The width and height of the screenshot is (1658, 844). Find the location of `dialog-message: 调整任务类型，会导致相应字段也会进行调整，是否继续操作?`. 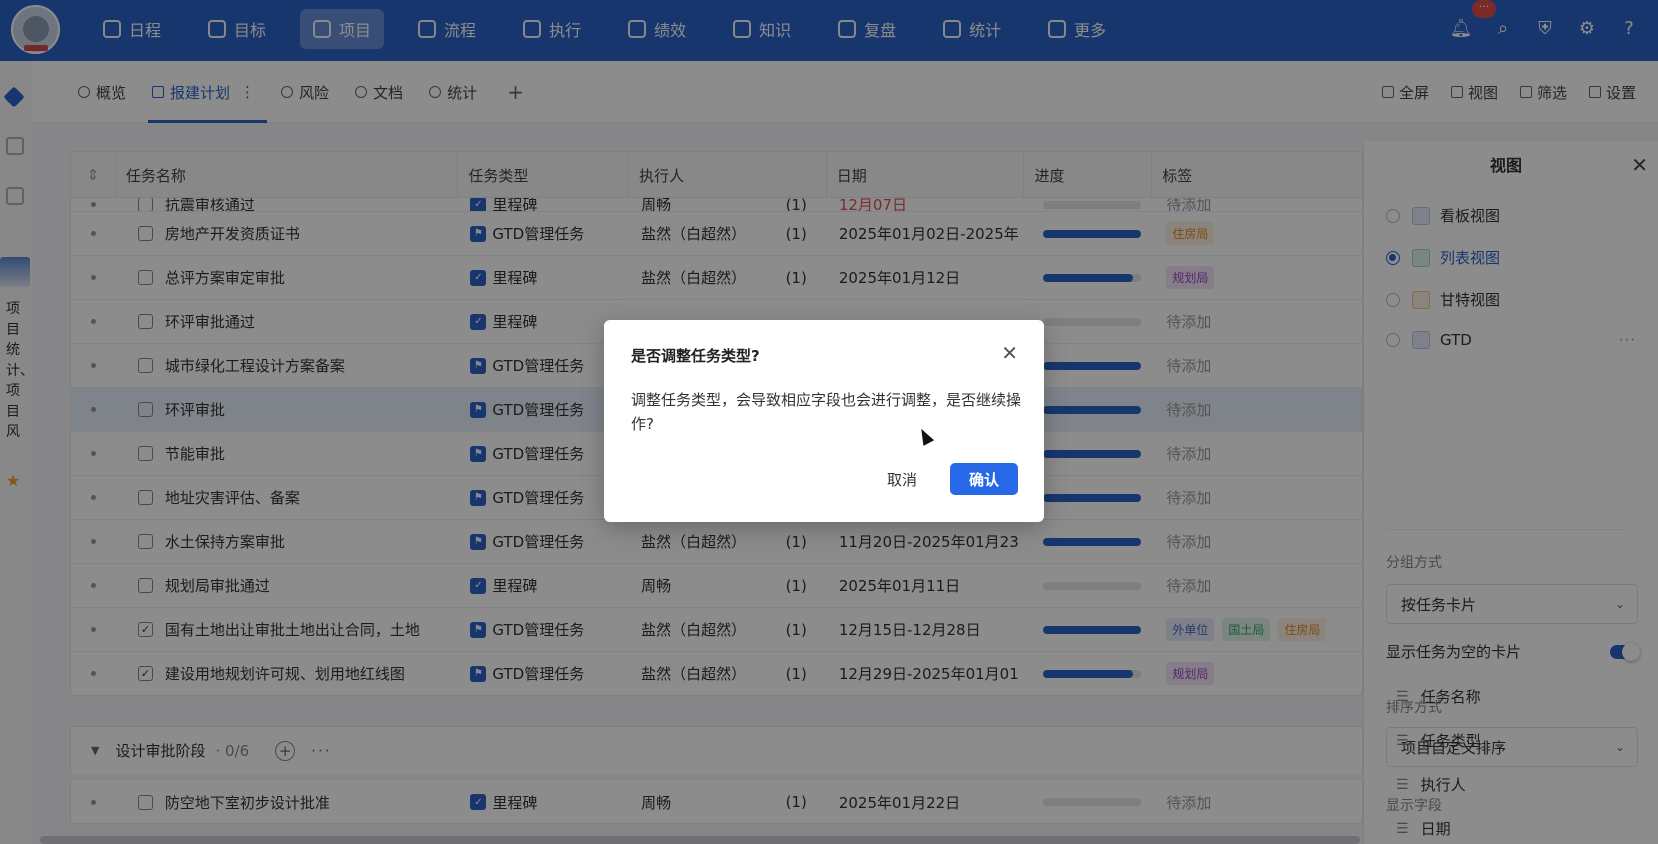

dialog-message: 调整任务类型，会导致相应字段也会进行调整，是否继续操作? is located at coordinates (826, 412).